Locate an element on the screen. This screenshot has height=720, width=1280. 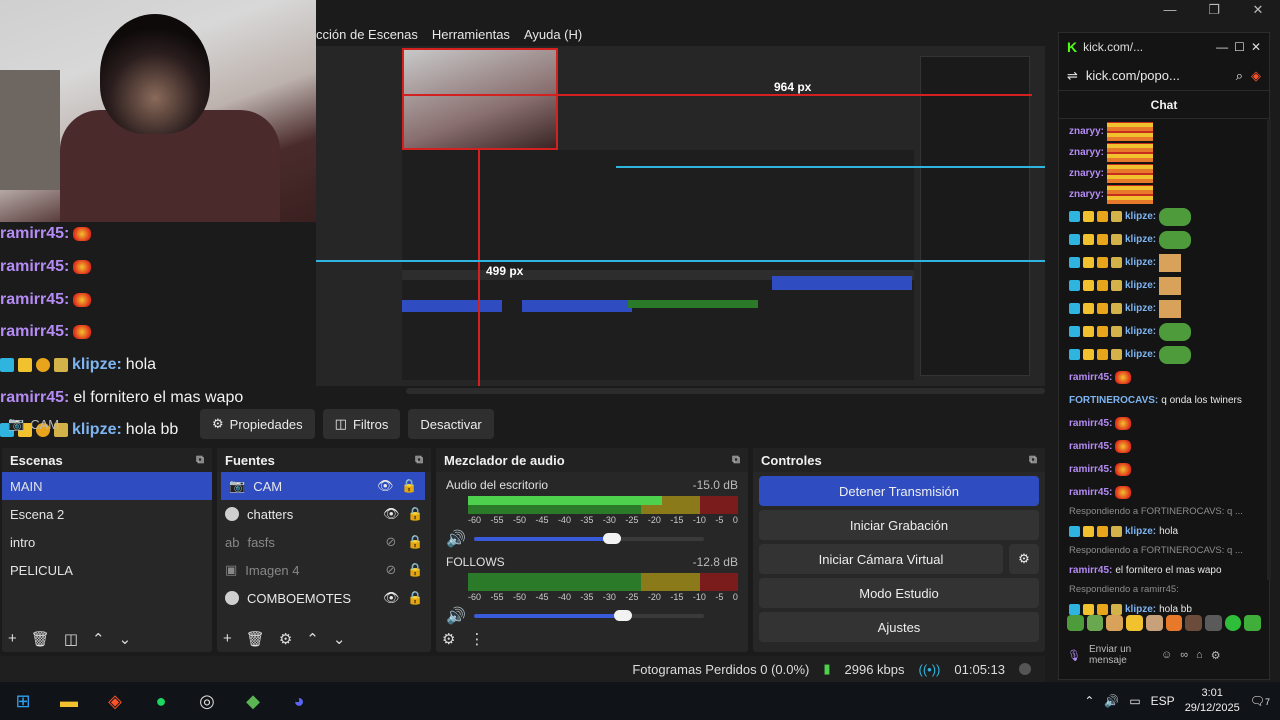
windows-start-icon: ⊞ is located at coordinates (23, 701).